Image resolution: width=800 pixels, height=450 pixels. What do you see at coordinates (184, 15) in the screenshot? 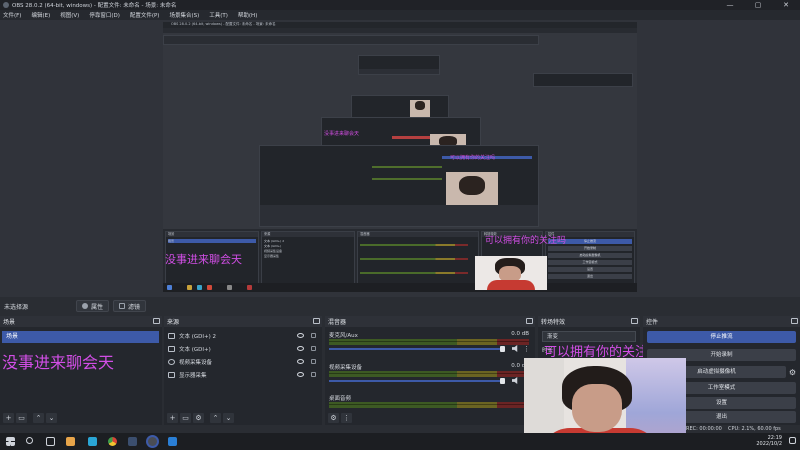
I see `menu-scene-collection: 场景集合(S)` at bounding box center [184, 15].